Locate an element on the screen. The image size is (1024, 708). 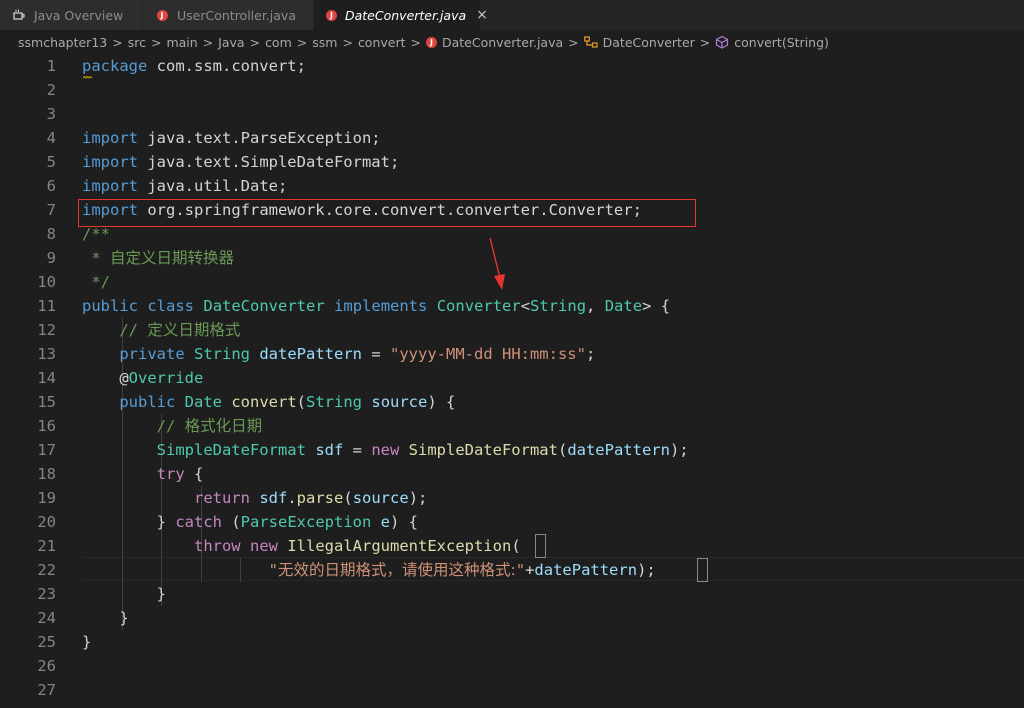
code-line: try { is located at coordinates (143, 474).